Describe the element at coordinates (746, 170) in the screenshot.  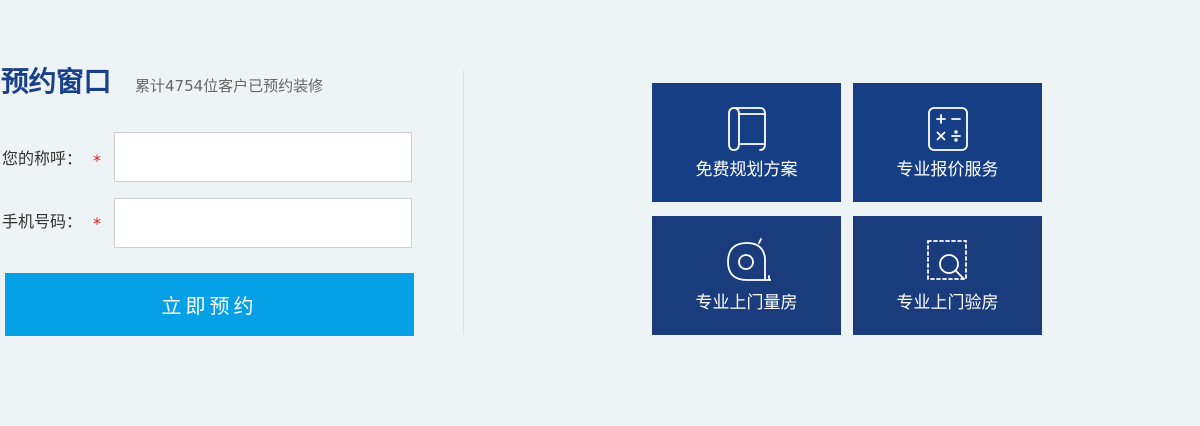
I see `service-label-planning: 免费规划方案` at that location.